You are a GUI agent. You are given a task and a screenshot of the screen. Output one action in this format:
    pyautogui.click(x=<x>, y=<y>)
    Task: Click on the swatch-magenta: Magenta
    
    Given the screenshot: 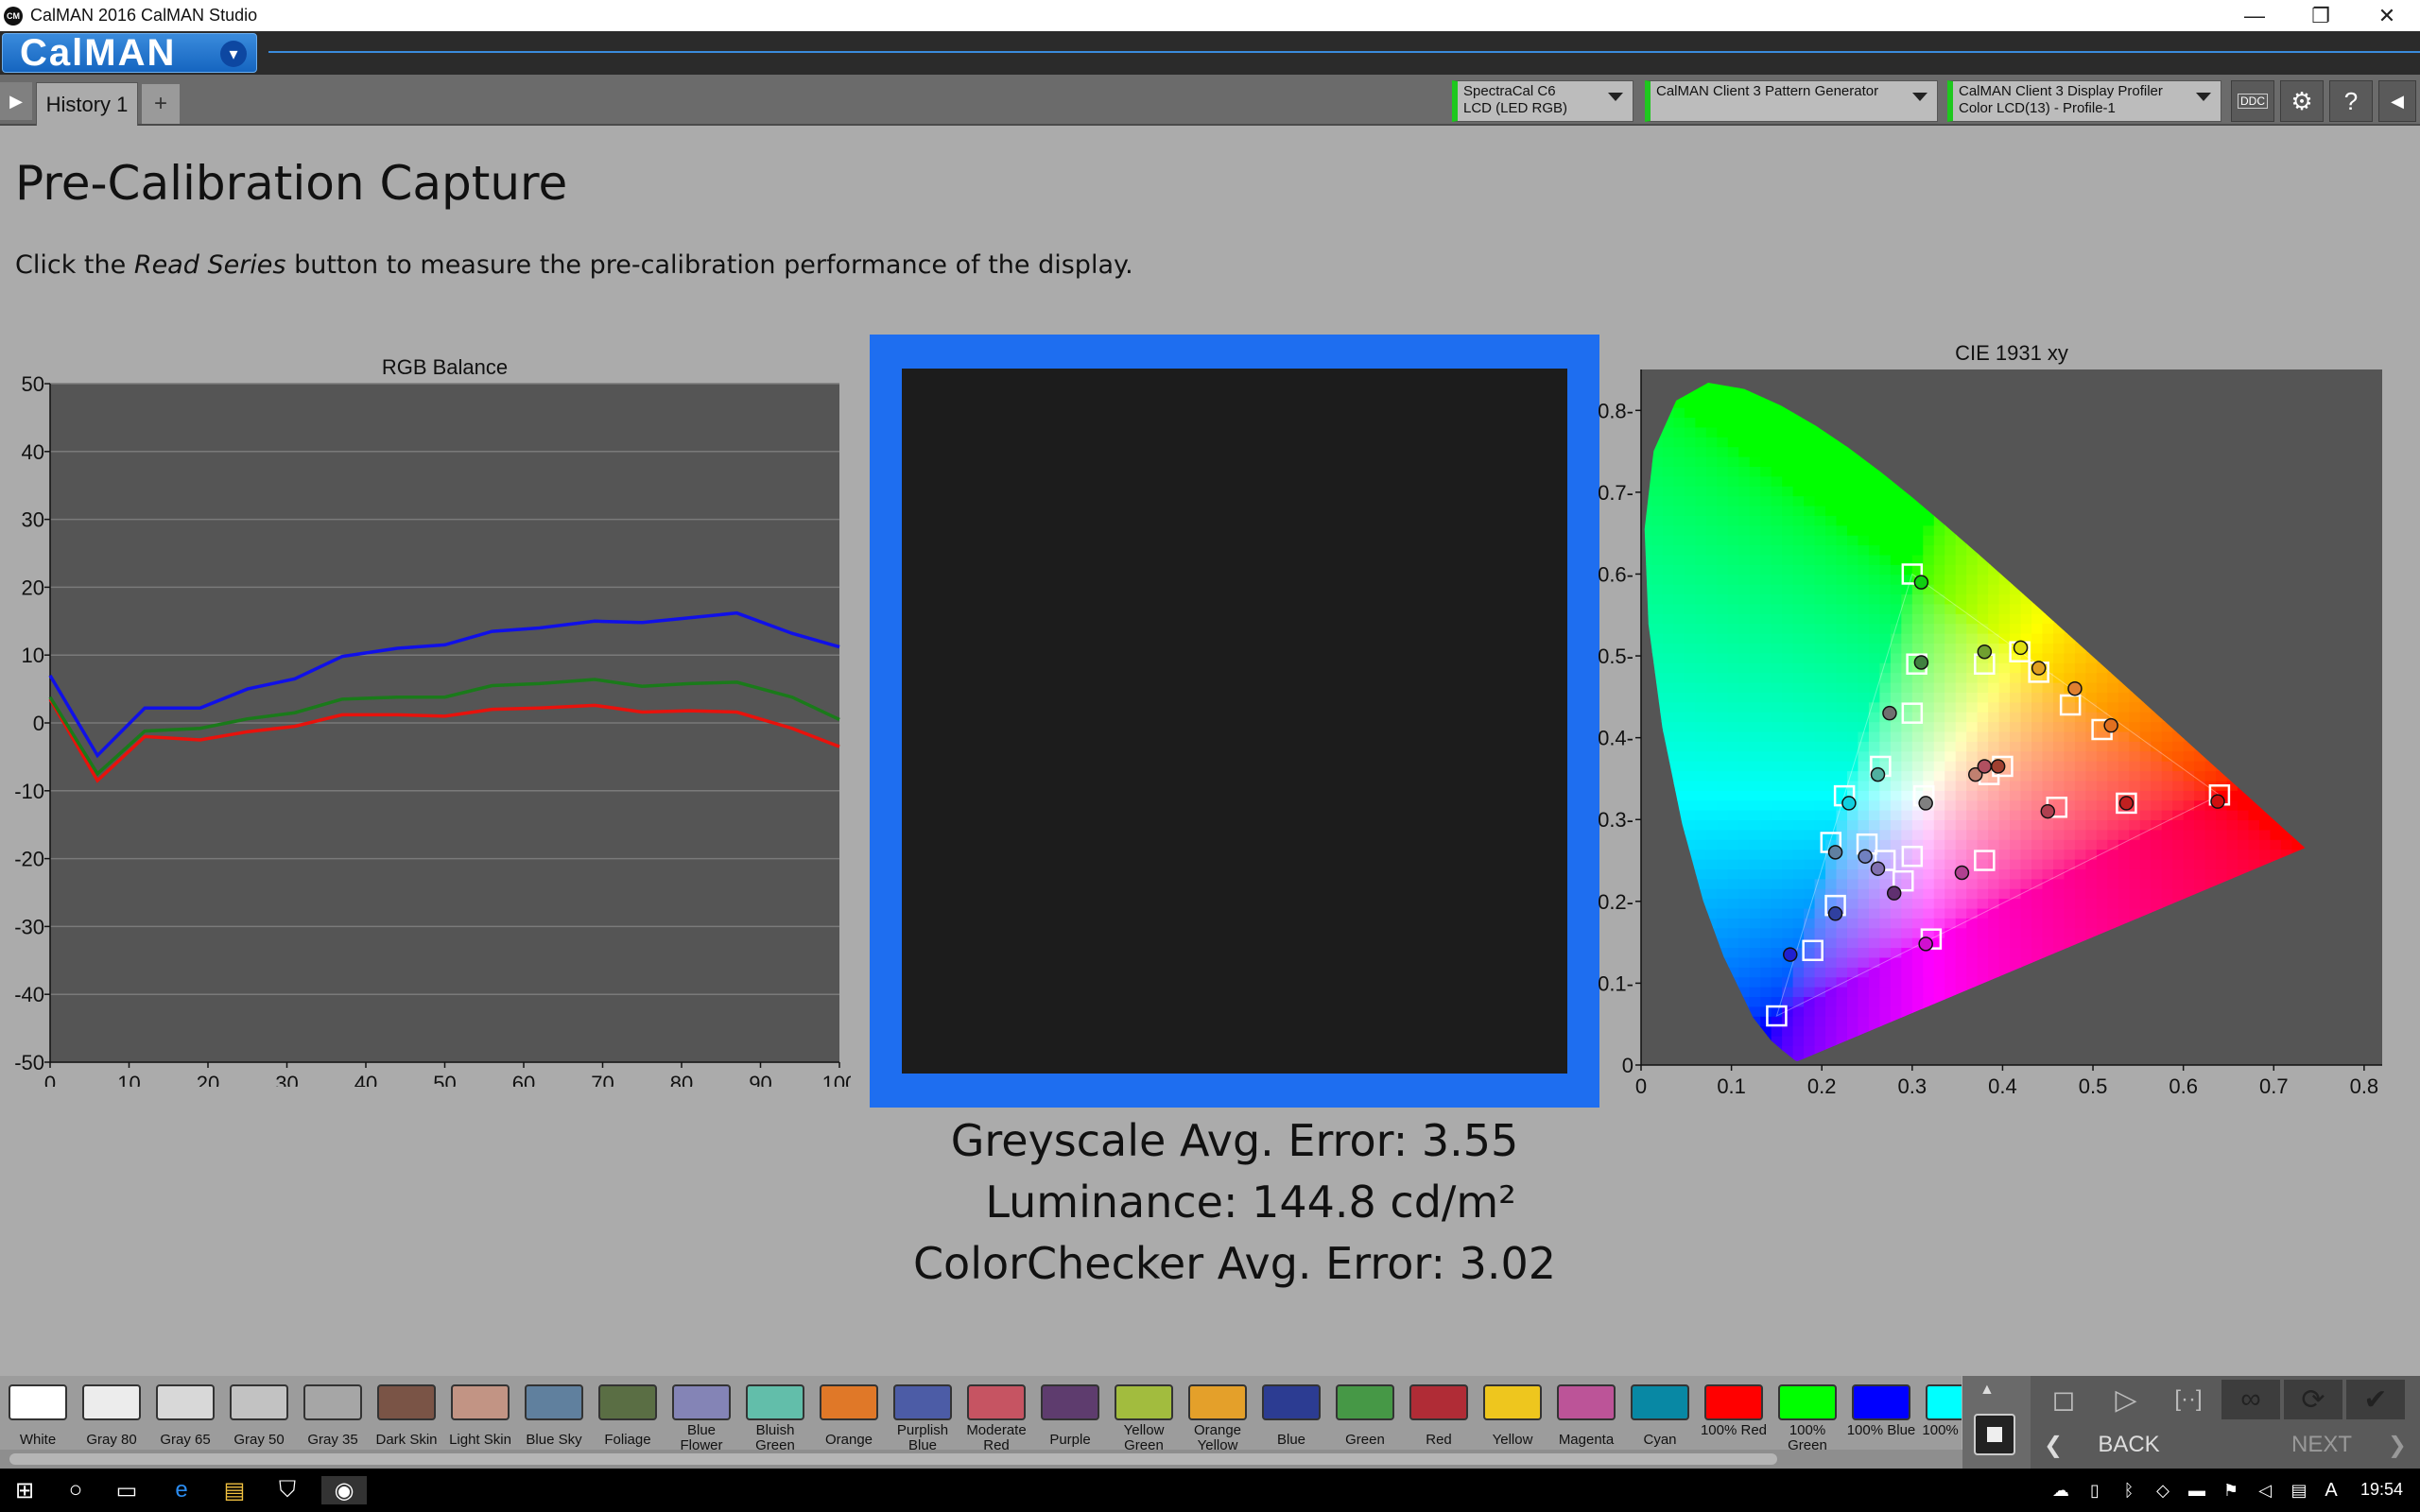 What is the action you would take?
    pyautogui.click(x=1586, y=1413)
    